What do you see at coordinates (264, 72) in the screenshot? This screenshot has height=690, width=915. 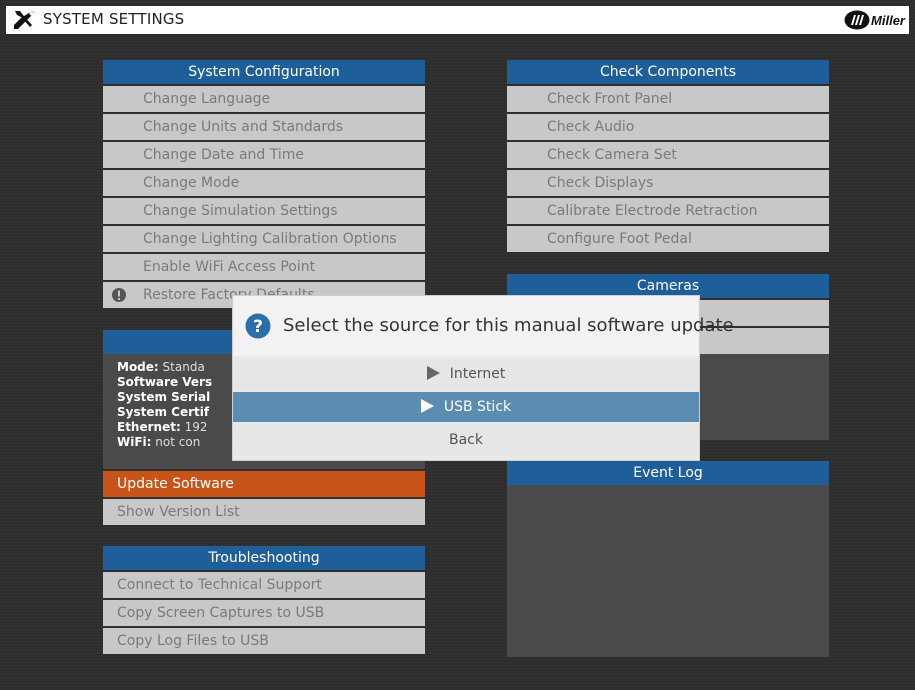 I see `system-configuration-header: System Configuration` at bounding box center [264, 72].